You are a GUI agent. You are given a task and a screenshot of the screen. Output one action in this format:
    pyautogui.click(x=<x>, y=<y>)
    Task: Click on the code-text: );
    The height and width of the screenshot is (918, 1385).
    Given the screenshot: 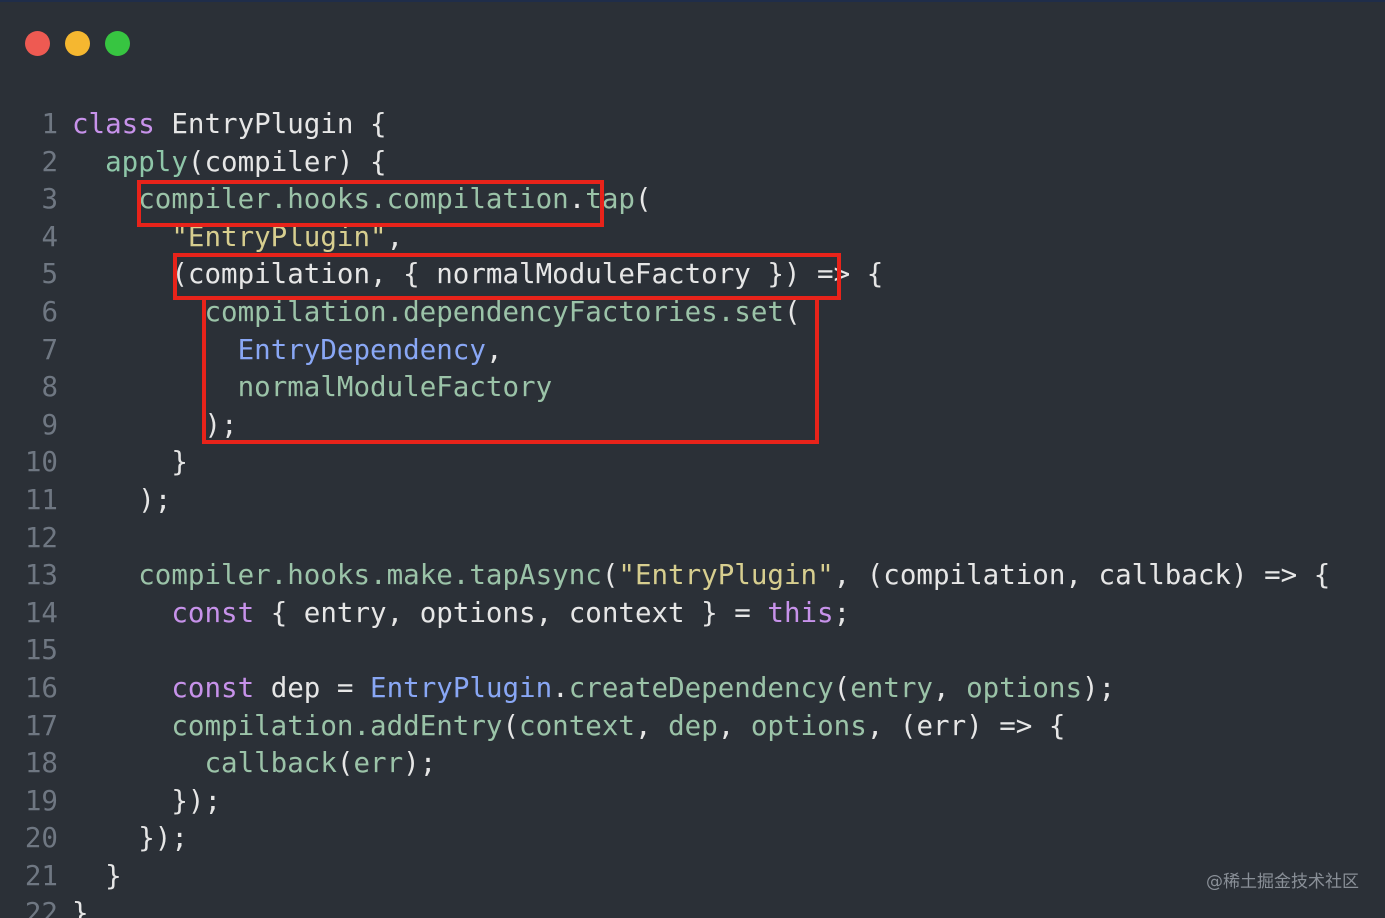 What is the action you would take?
    pyautogui.click(x=121, y=501)
    